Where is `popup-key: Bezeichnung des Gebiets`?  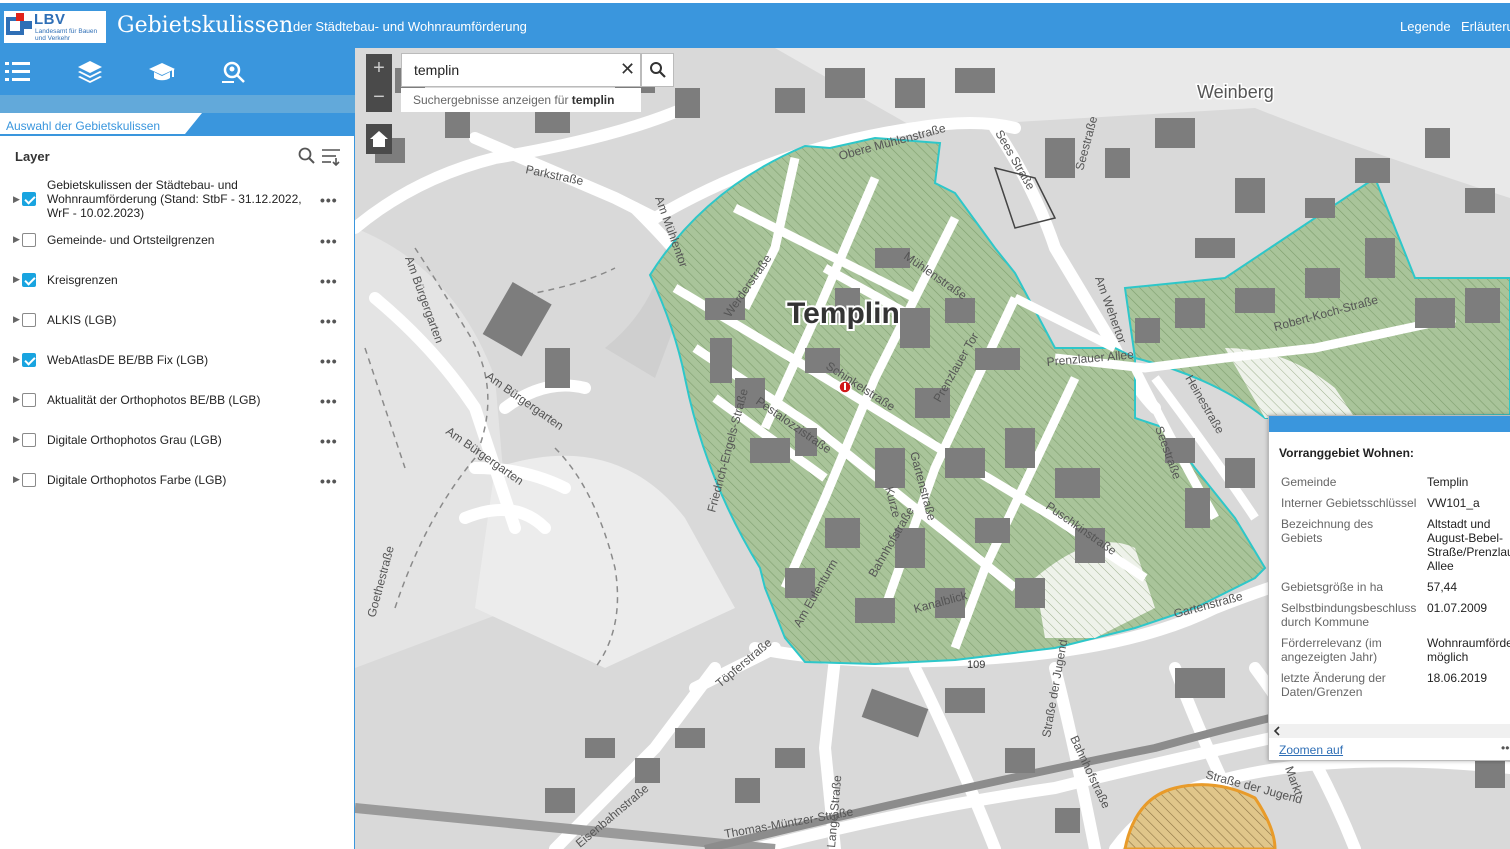 popup-key: Bezeichnung des Gebiets is located at coordinates (1327, 531).